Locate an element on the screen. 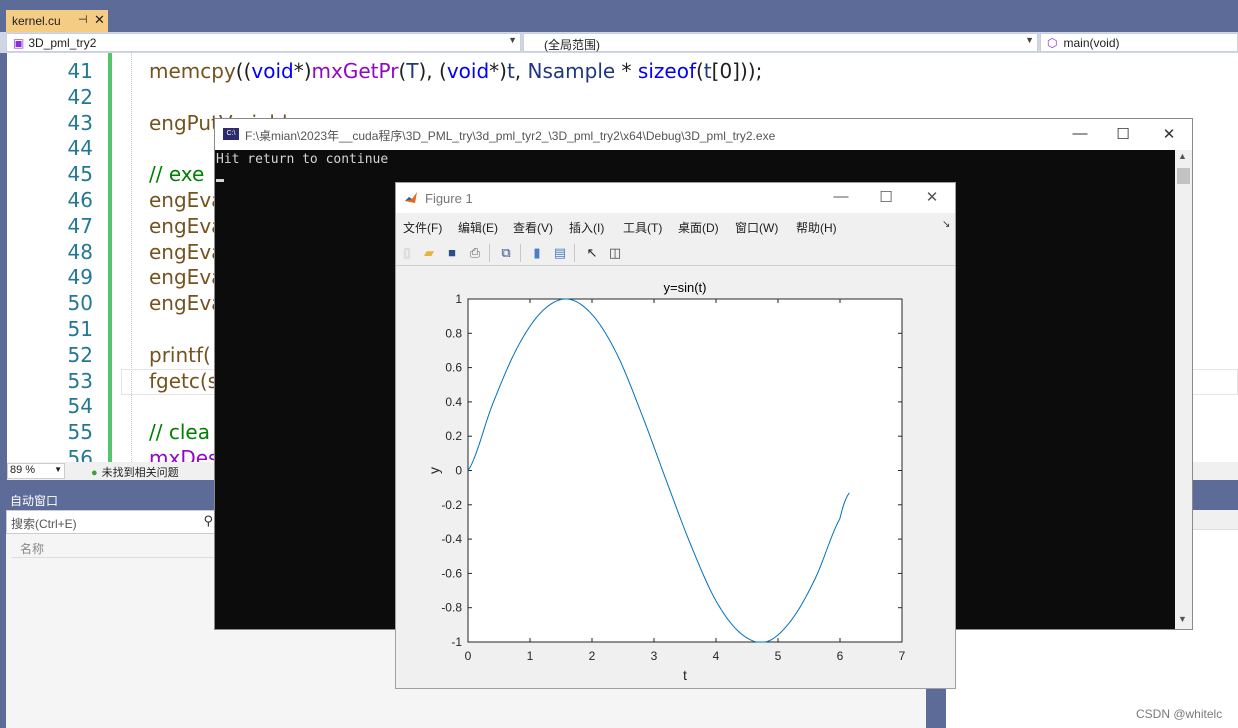  line-number: 42 is located at coordinates (80, 96).